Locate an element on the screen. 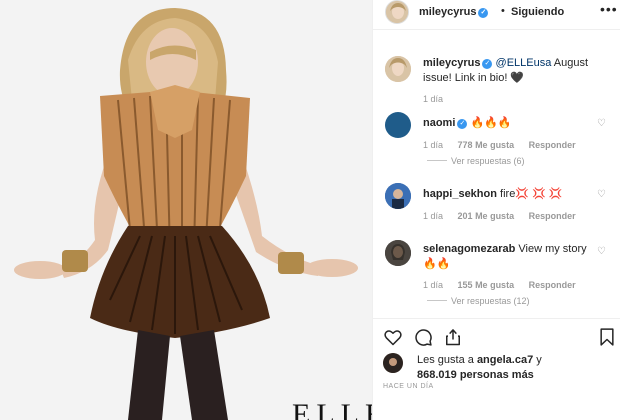 The height and width of the screenshot is (420, 620). comment-text: happi_sekhon fire💢 💢 💢 is located at coordinates (513, 194).